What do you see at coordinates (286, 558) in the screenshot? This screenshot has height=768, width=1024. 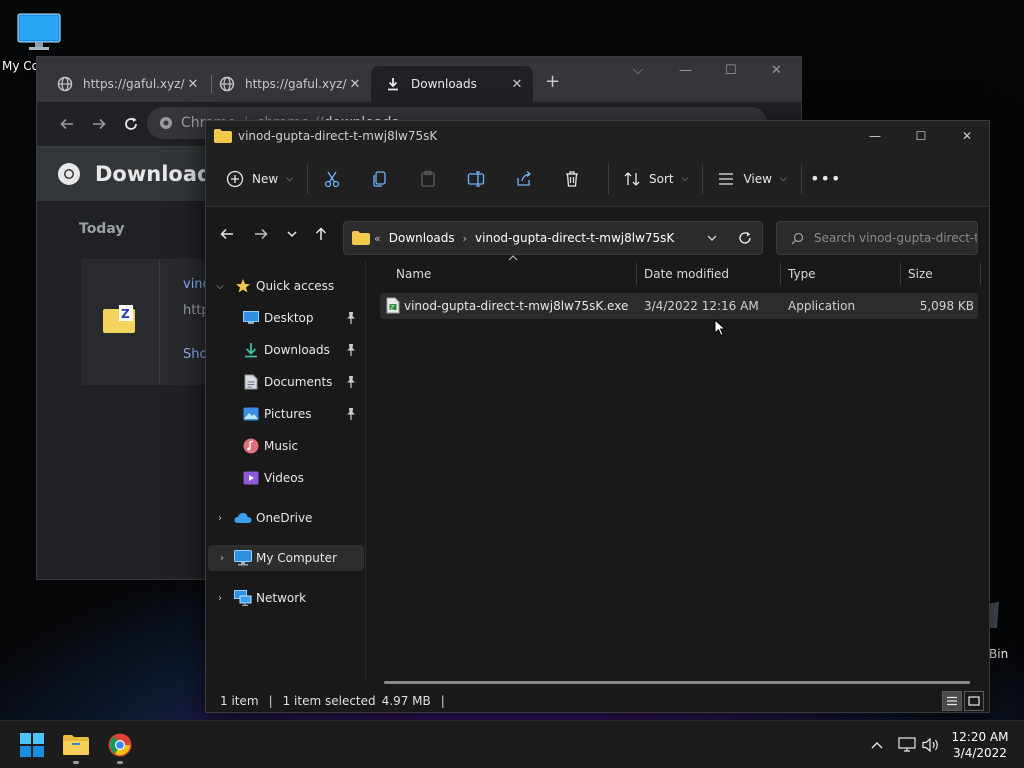 I see `nav-item-my-computer: › My Computer` at bounding box center [286, 558].